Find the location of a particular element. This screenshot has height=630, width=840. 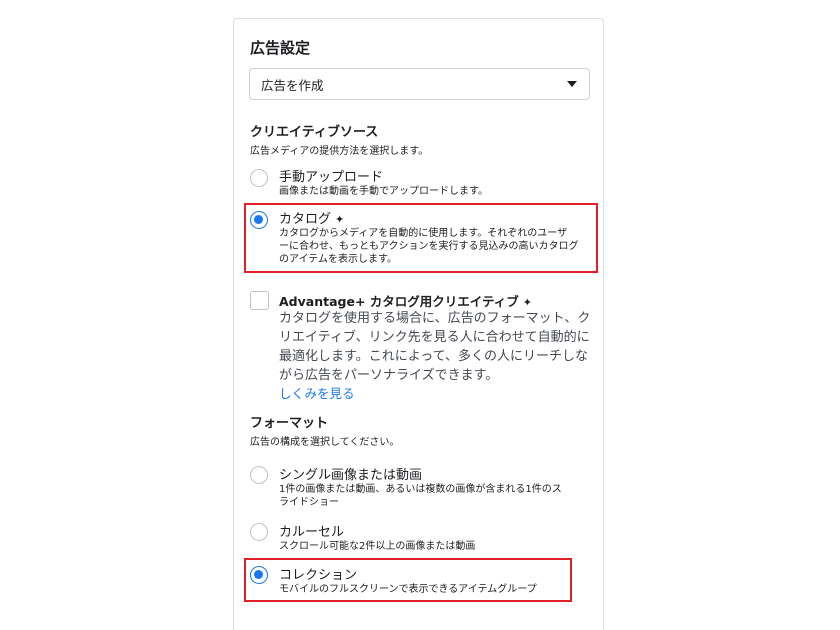

option-label-single: シングル画像または動画 is located at coordinates (351, 475).